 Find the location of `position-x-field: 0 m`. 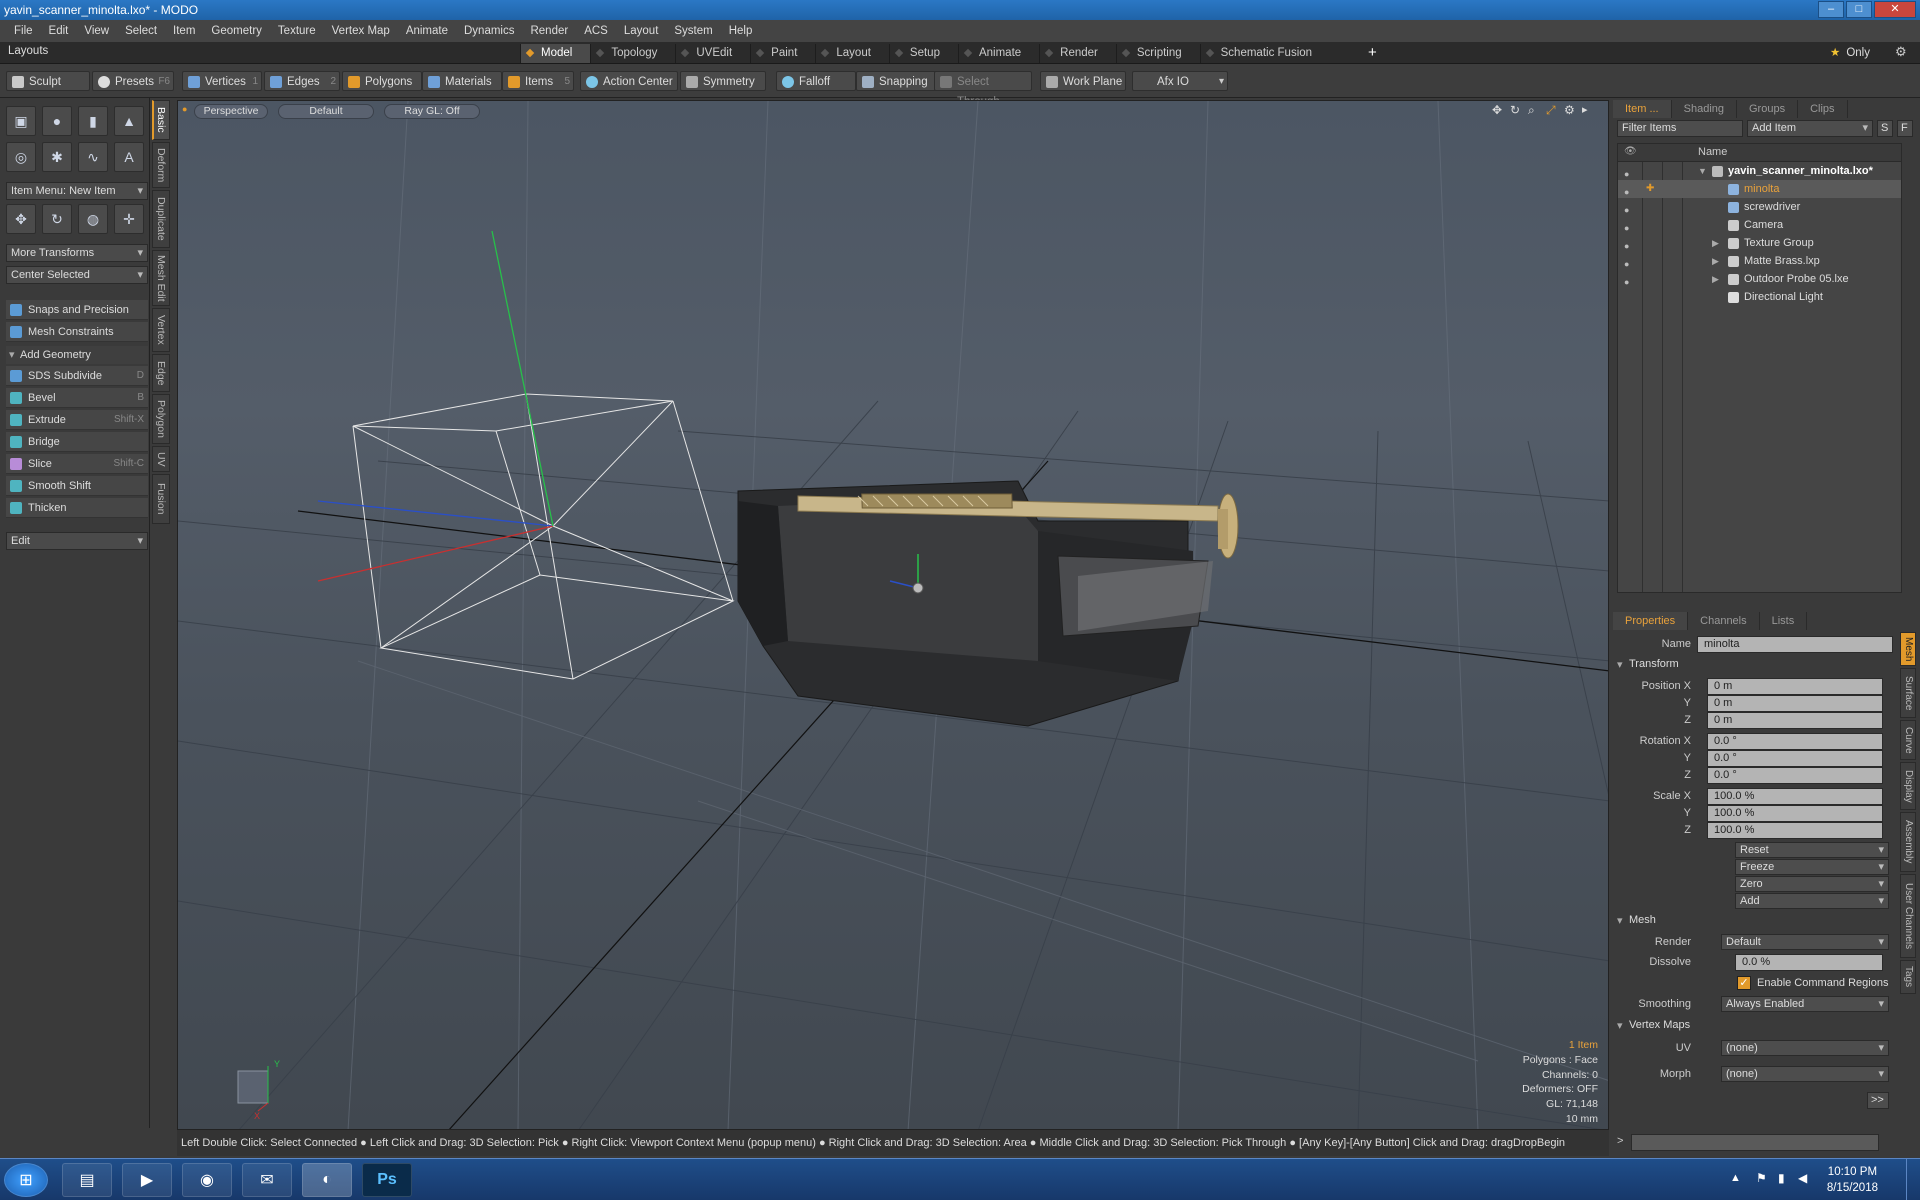

position-x-field: 0 m is located at coordinates (1795, 686).